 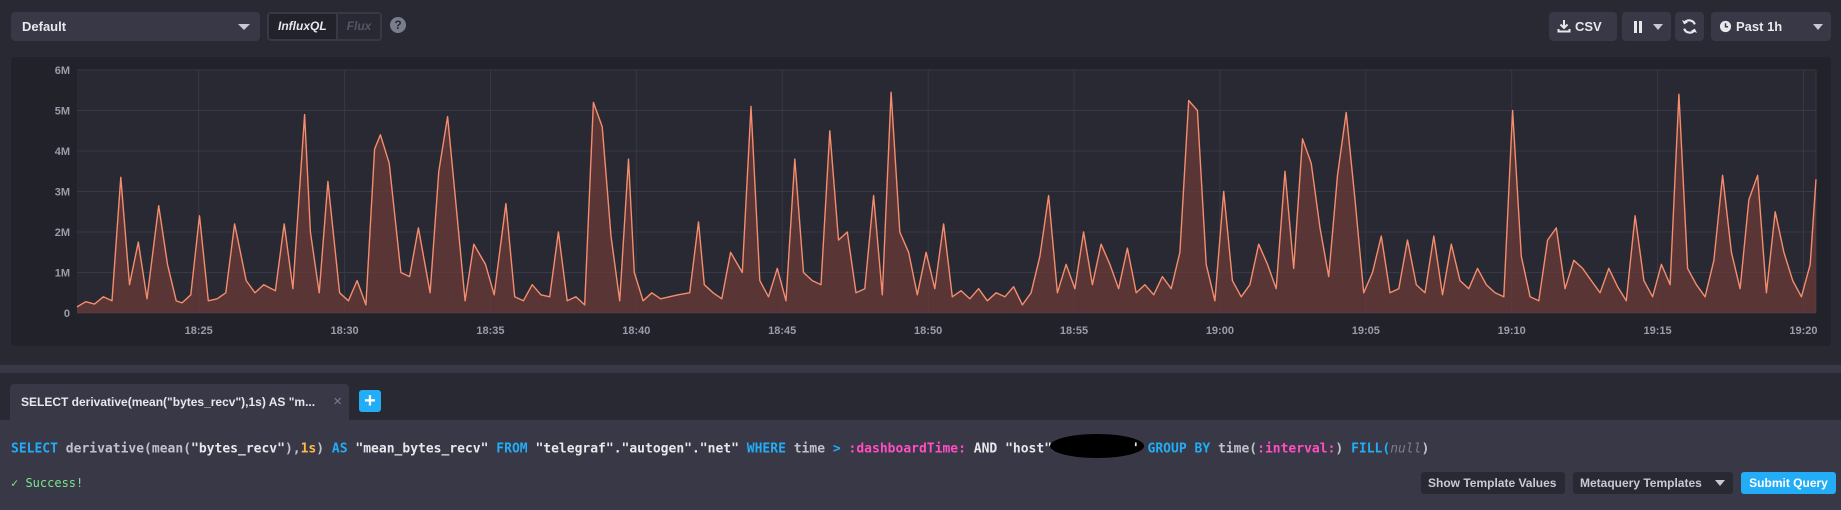 I want to click on help-icon: ?, so click(x=398, y=25).